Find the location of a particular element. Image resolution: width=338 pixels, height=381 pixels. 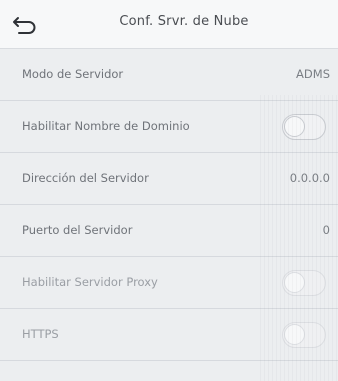

server-port-value: 0 is located at coordinates (326, 230).